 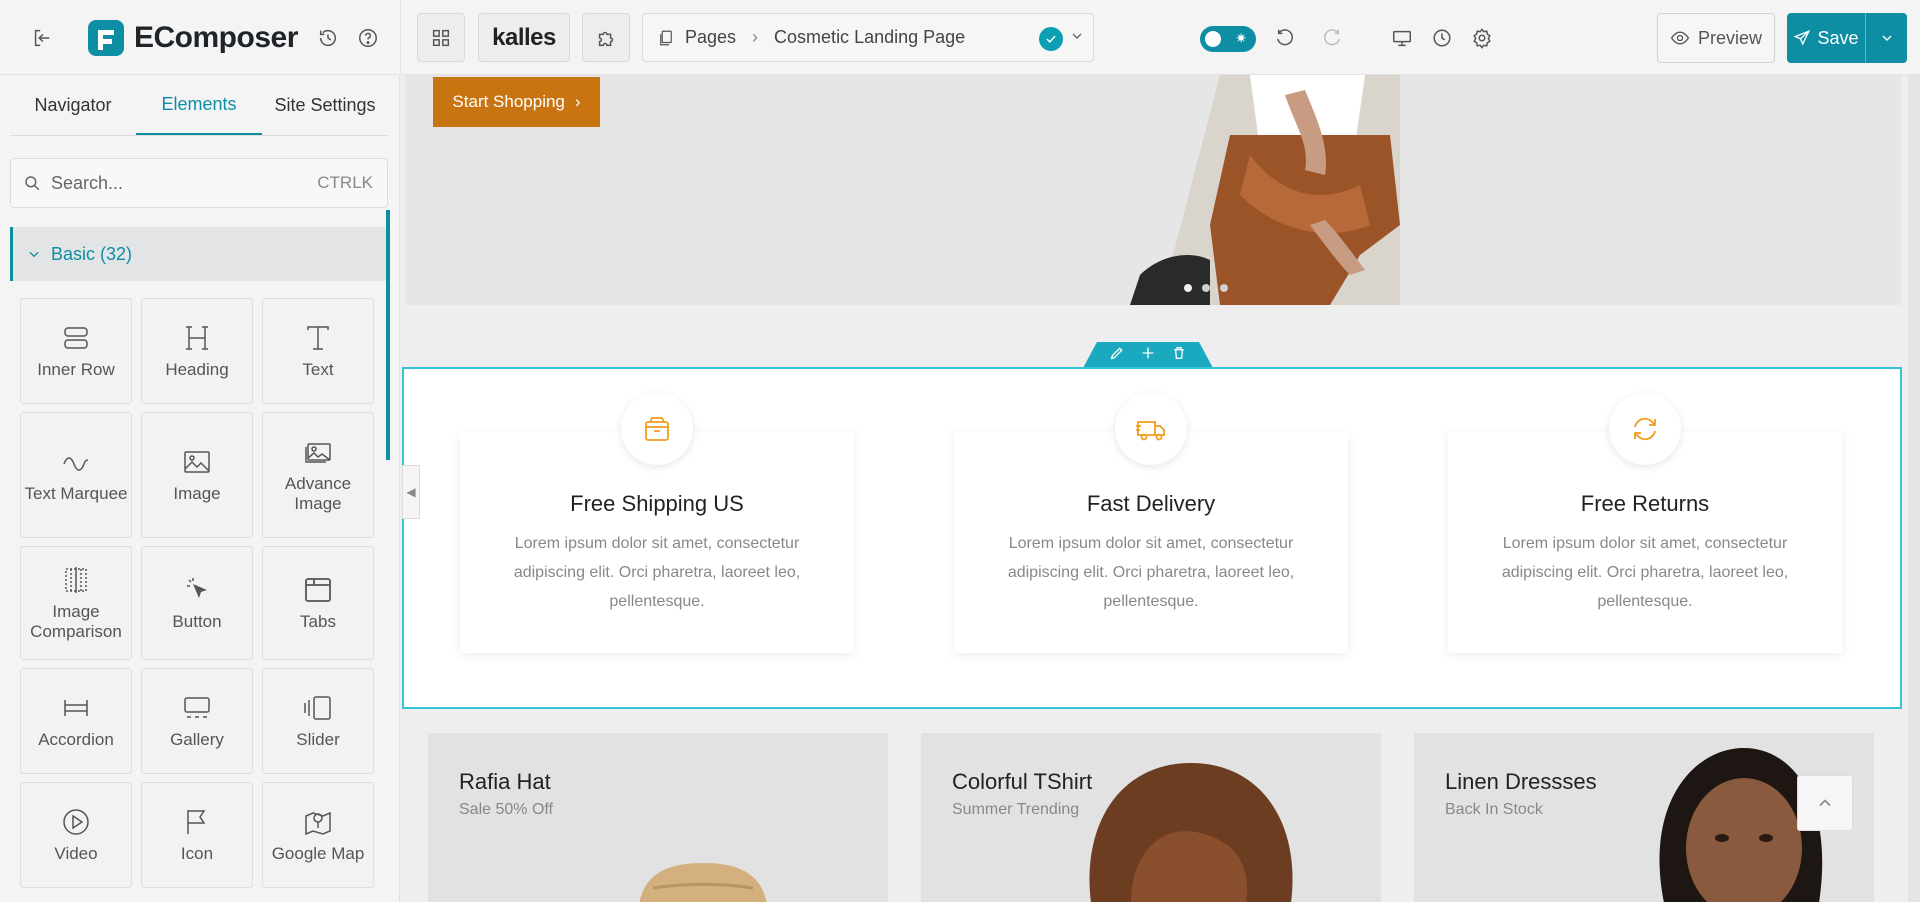 I want to click on accordion-icon, so click(x=76, y=708).